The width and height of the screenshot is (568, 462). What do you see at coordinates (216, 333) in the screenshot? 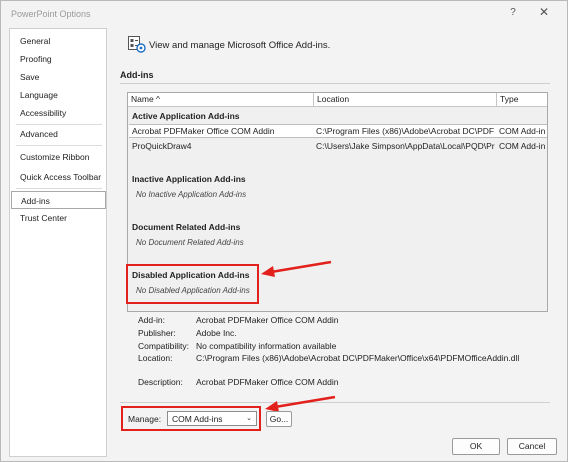
I see `detail-value-publisher: Adobe Inc.` at bounding box center [216, 333].